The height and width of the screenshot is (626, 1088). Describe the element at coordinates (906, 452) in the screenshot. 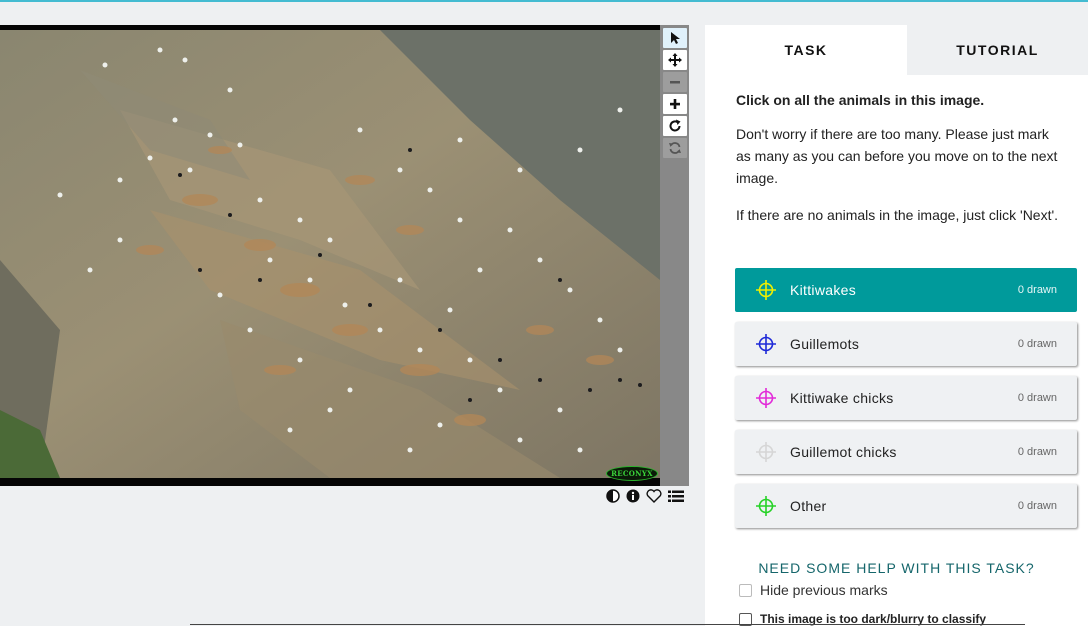

I see `choice-guillemot-chicks: Guillemot chicks 0 drawn` at that location.